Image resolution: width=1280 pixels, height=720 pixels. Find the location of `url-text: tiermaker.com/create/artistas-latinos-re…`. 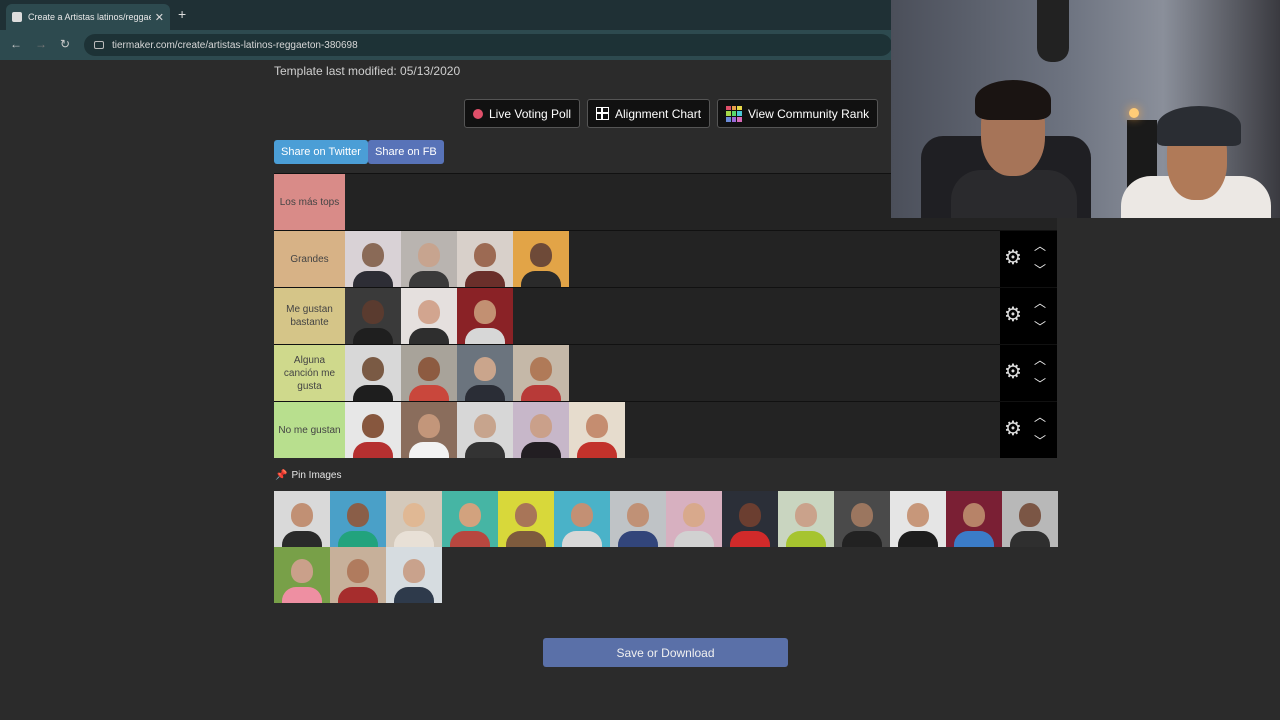

url-text: tiermaker.com/create/artistas-latinos-re… is located at coordinates (235, 45).